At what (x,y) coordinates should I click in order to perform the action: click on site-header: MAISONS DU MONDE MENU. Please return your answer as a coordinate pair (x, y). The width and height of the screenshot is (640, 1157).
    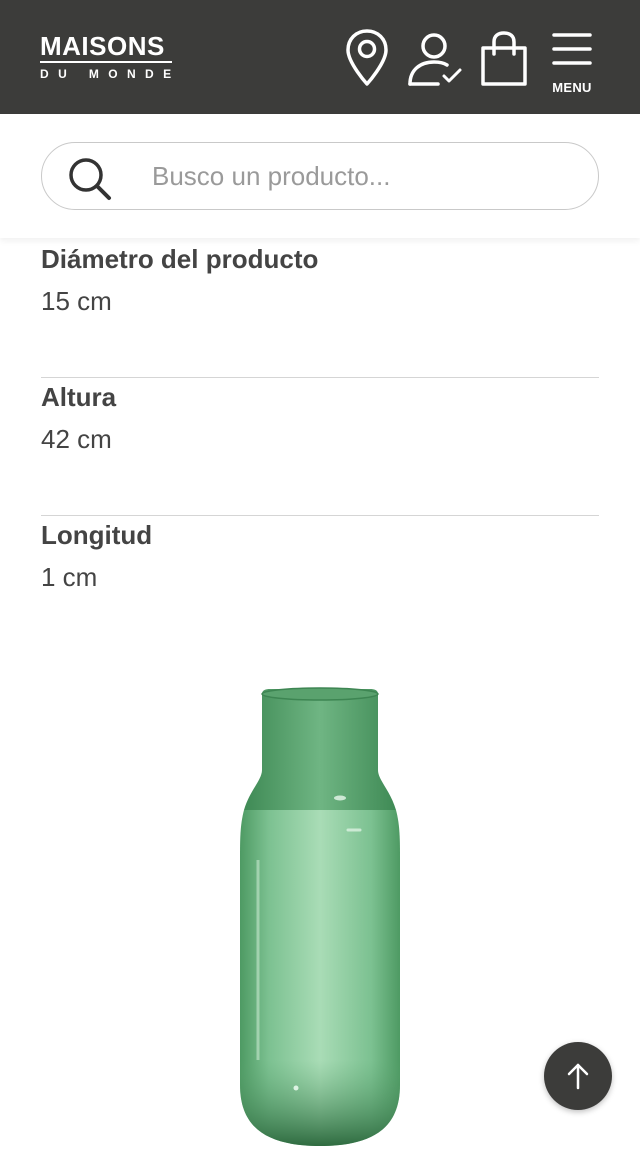
    Looking at the image, I should click on (320, 57).